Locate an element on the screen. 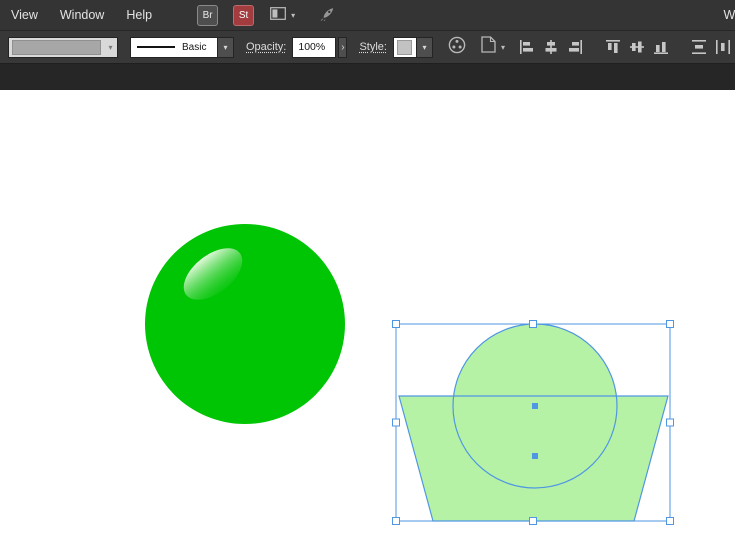 This screenshot has height=538, width=735. stroke-color-select: ▾ is located at coordinates (63, 47).